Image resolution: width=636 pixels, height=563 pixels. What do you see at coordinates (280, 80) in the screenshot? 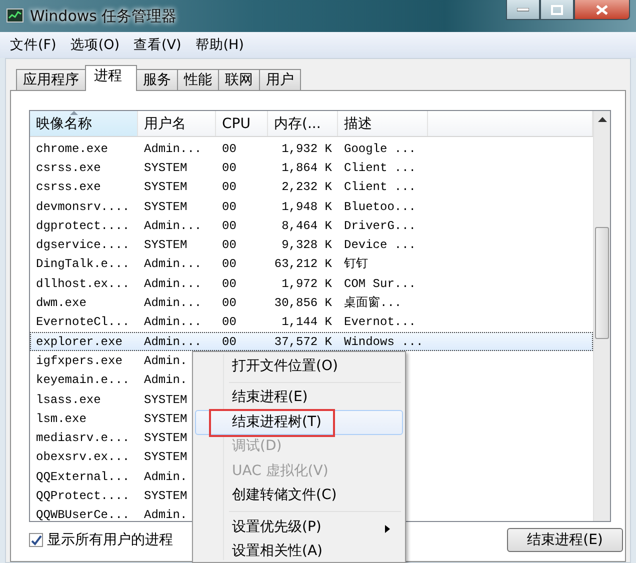
I see `tab: 用户` at bounding box center [280, 80].